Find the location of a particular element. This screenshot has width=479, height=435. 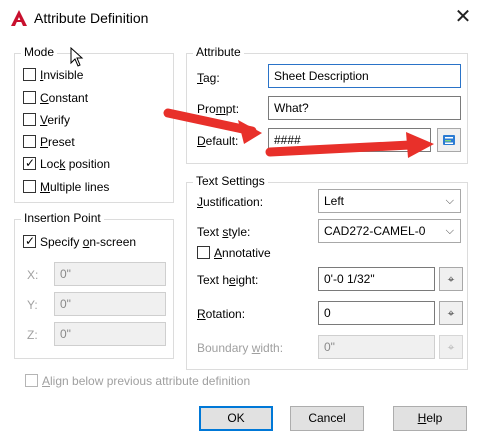

annotative-label: Annotative is located at coordinates (242, 253).